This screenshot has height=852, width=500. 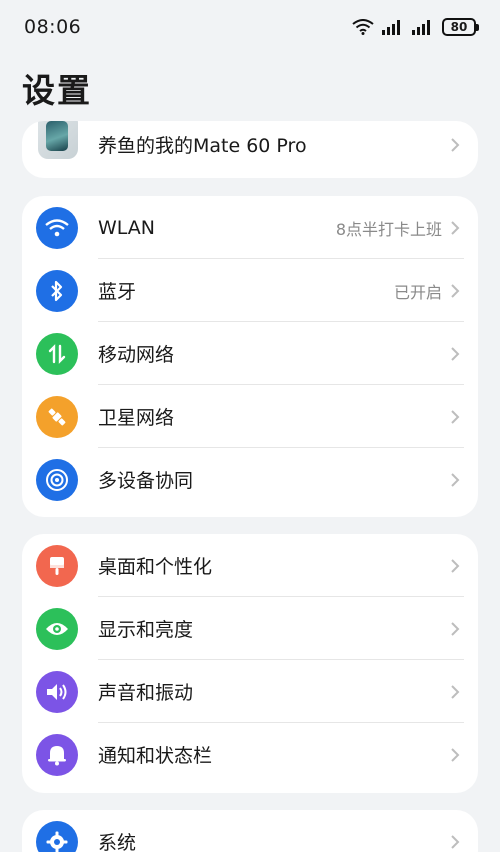 What do you see at coordinates (136, 418) in the screenshot?
I see `satellite-label: 卫星网络` at bounding box center [136, 418].